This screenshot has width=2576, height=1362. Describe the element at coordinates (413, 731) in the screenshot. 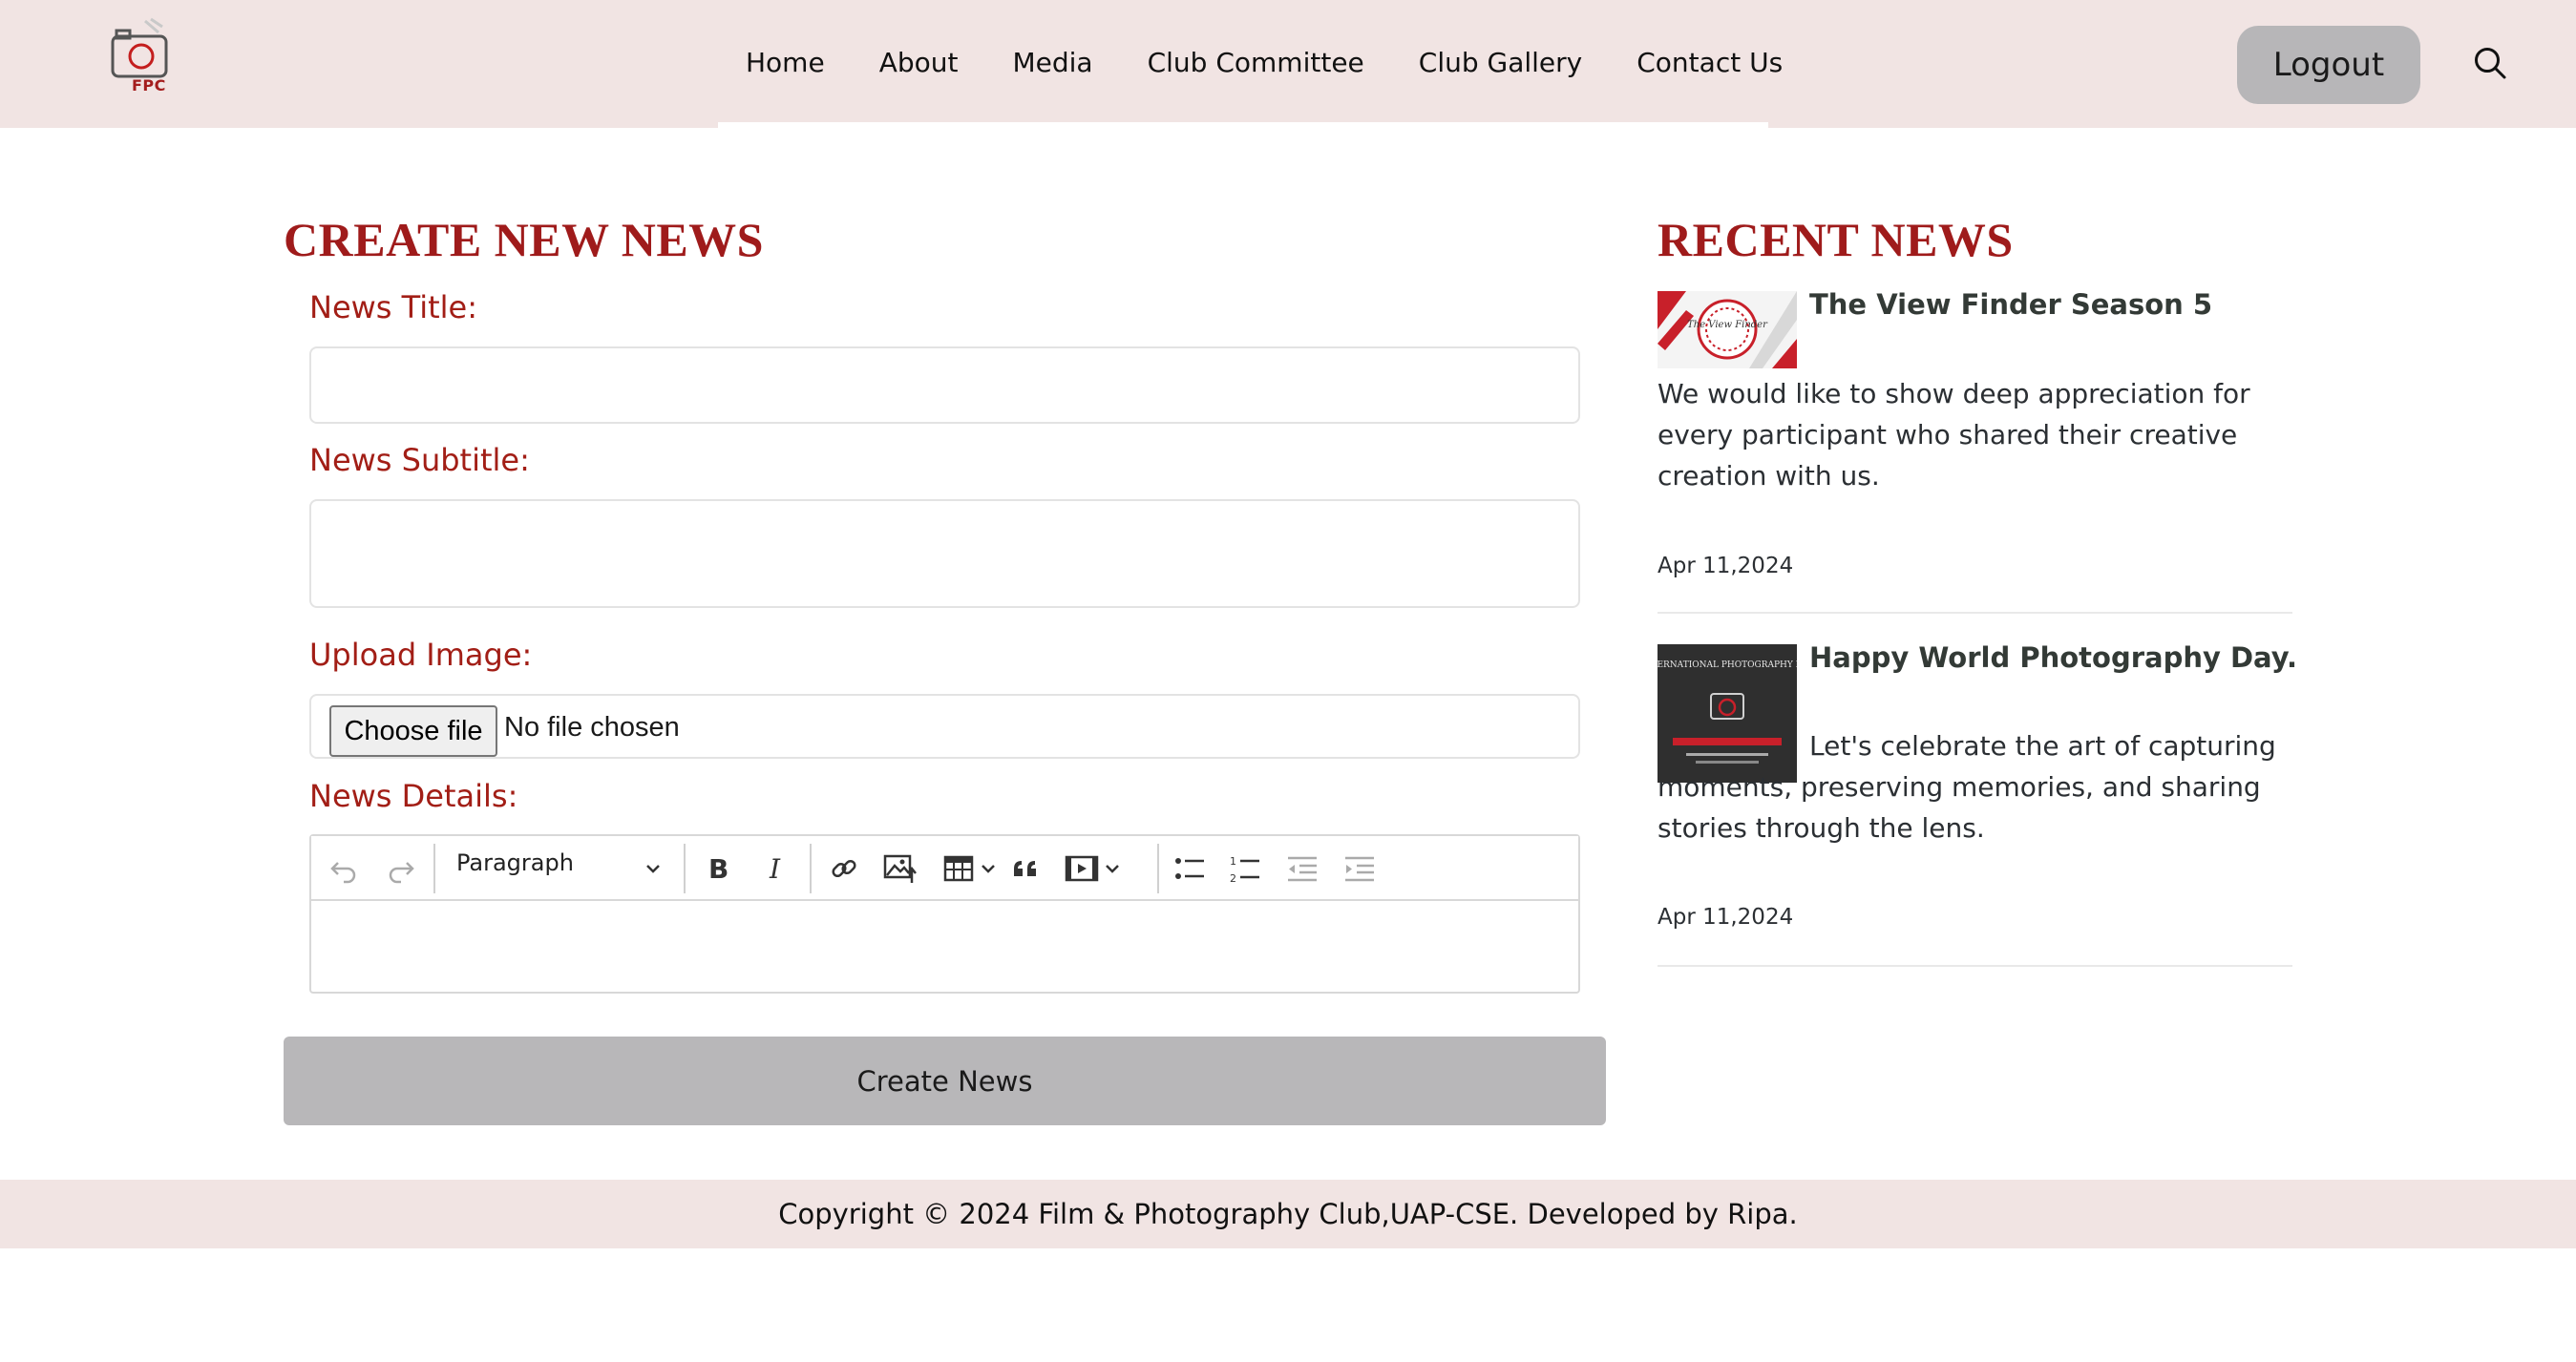

I see `choose-file-button: Choose file` at that location.